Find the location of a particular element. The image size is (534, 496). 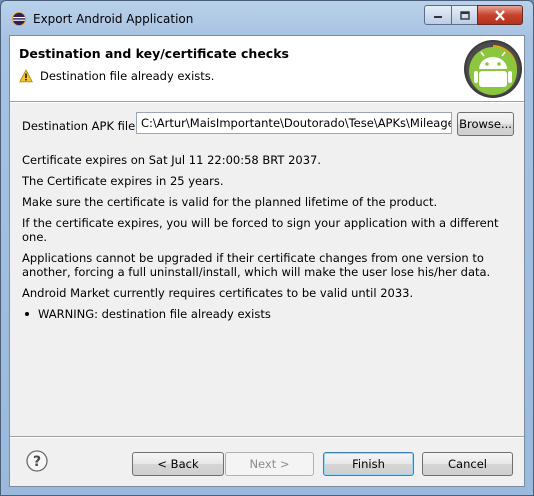

android-logo is located at coordinates (493, 69).